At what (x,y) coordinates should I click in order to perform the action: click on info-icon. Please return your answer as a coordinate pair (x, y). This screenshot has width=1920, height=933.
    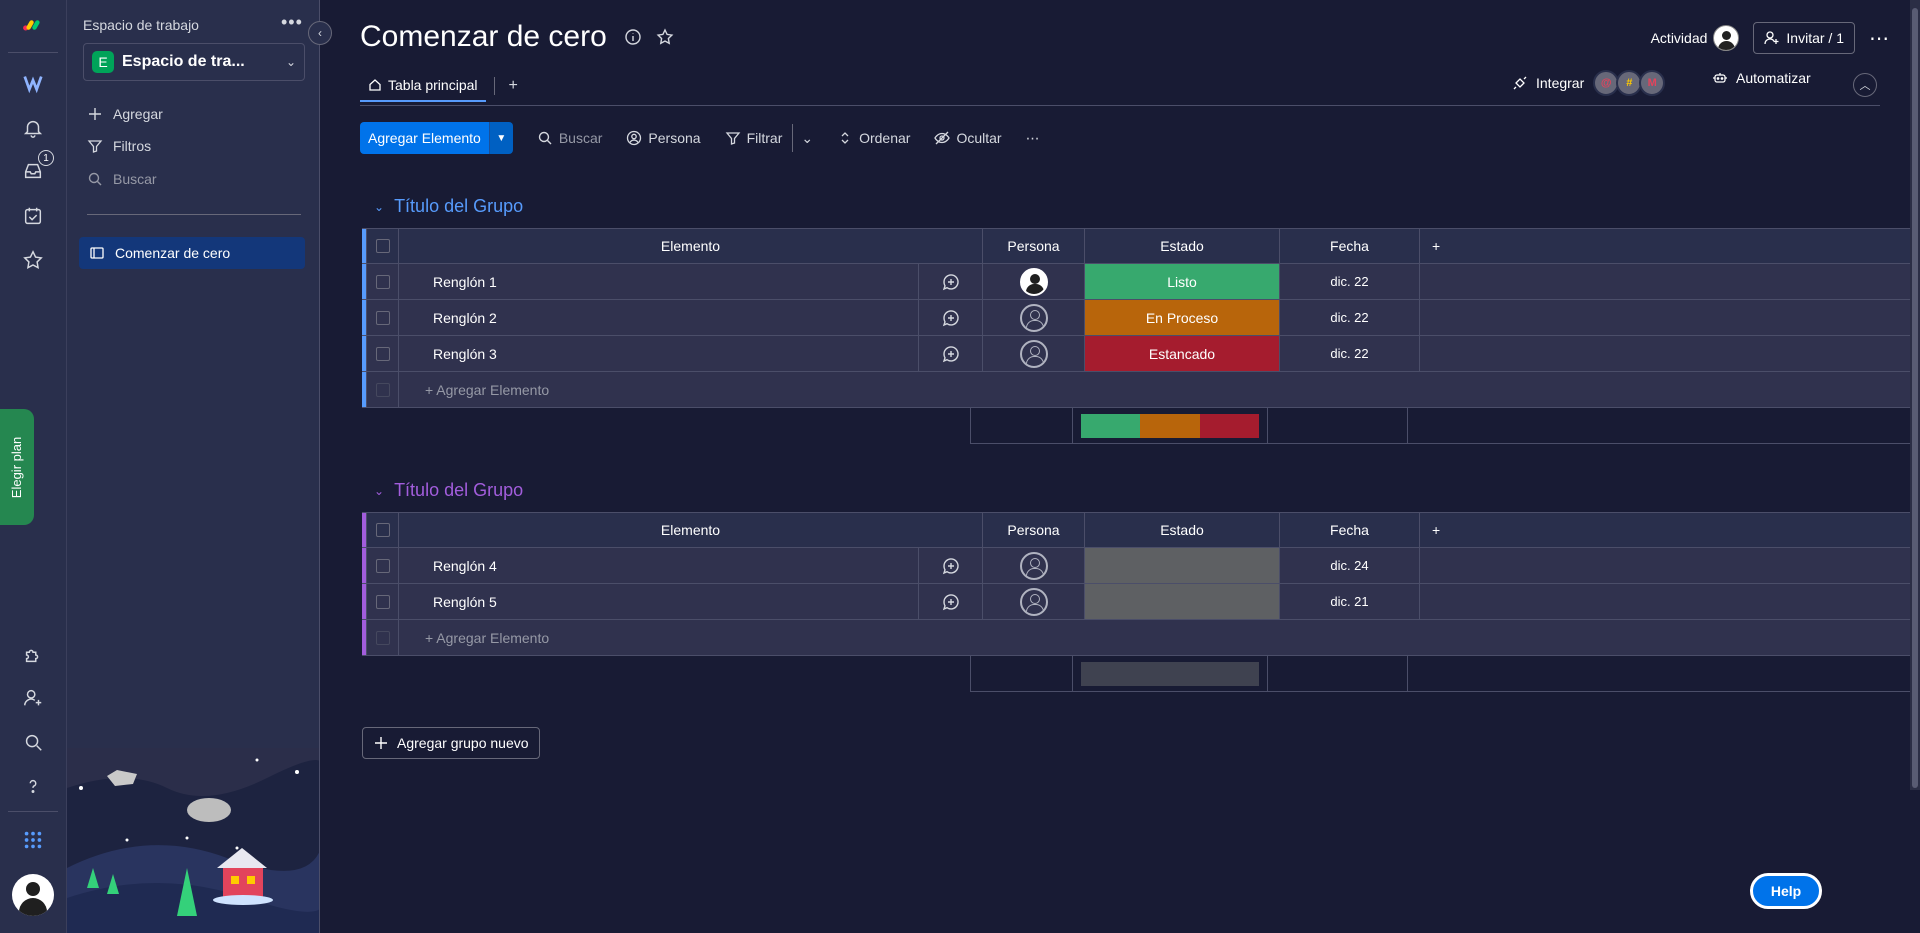
    Looking at the image, I should click on (633, 37).